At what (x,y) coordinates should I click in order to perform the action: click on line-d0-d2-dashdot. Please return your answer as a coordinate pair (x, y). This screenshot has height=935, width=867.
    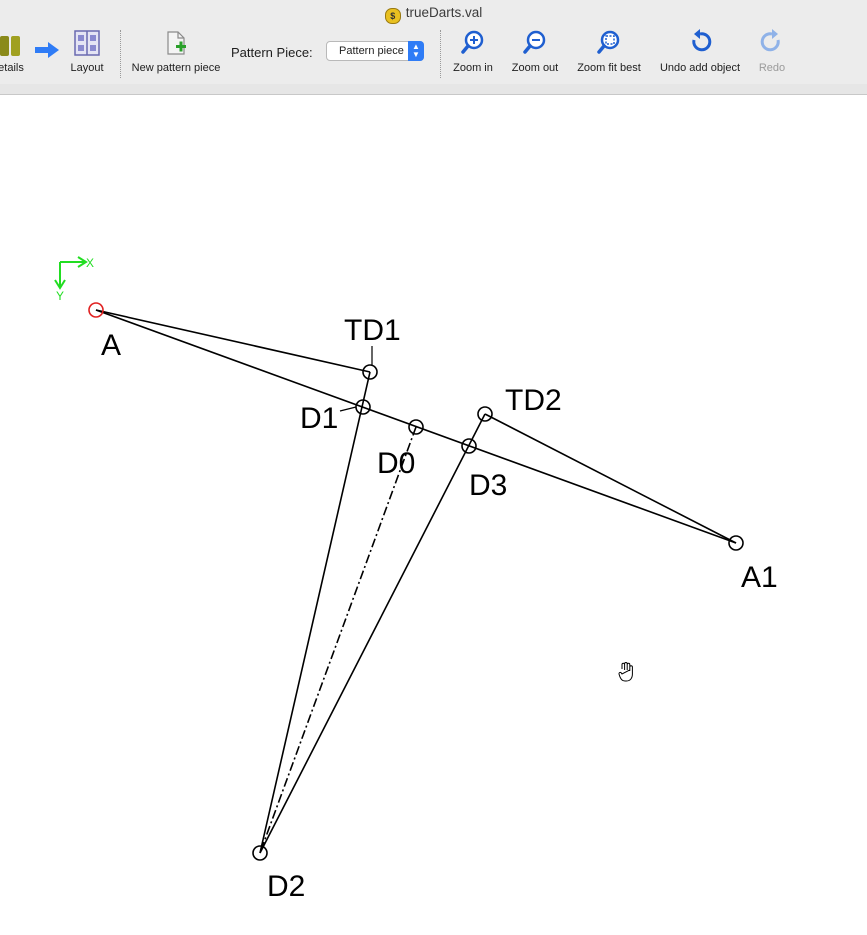
    Looking at the image, I should click on (338, 640).